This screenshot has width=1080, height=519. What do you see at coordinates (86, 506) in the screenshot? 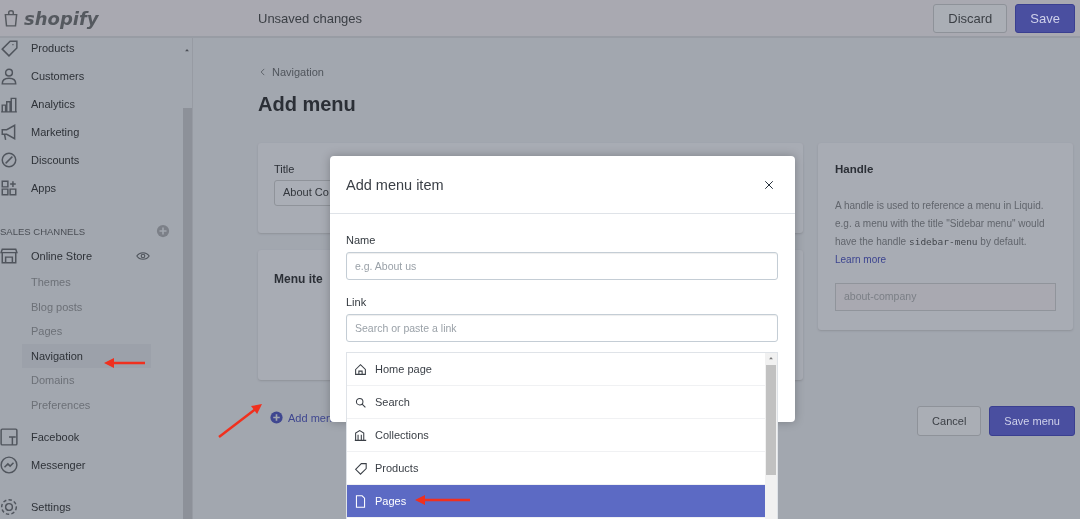
I see `sidebar-item: Settings` at bounding box center [86, 506].